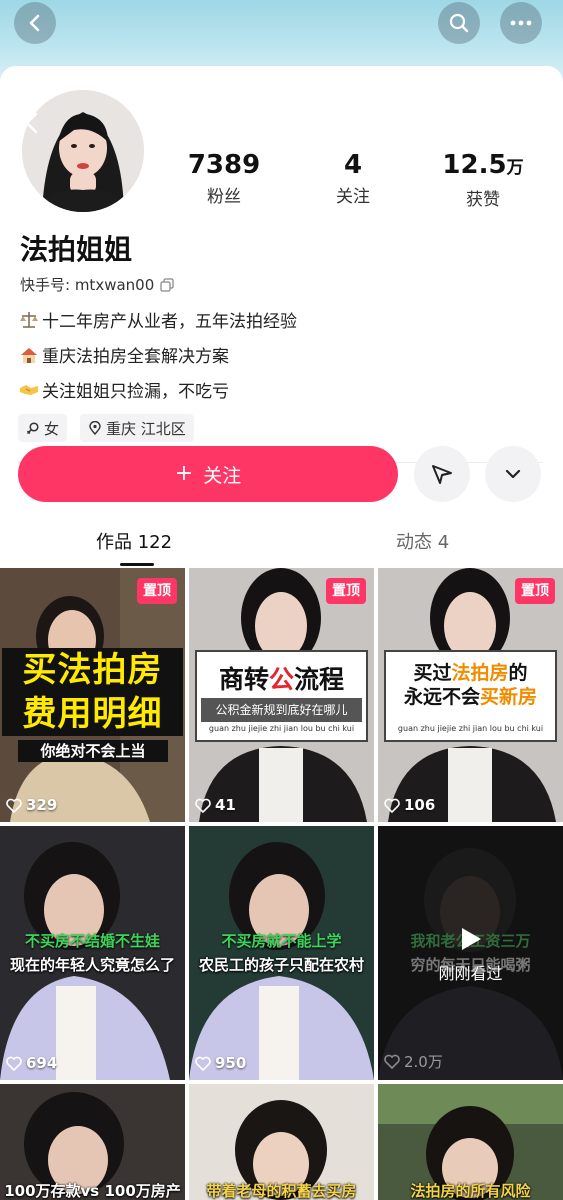 The image size is (563, 1200). Describe the element at coordinates (225, 805) in the screenshot. I see `like-count-text: 41` at that location.